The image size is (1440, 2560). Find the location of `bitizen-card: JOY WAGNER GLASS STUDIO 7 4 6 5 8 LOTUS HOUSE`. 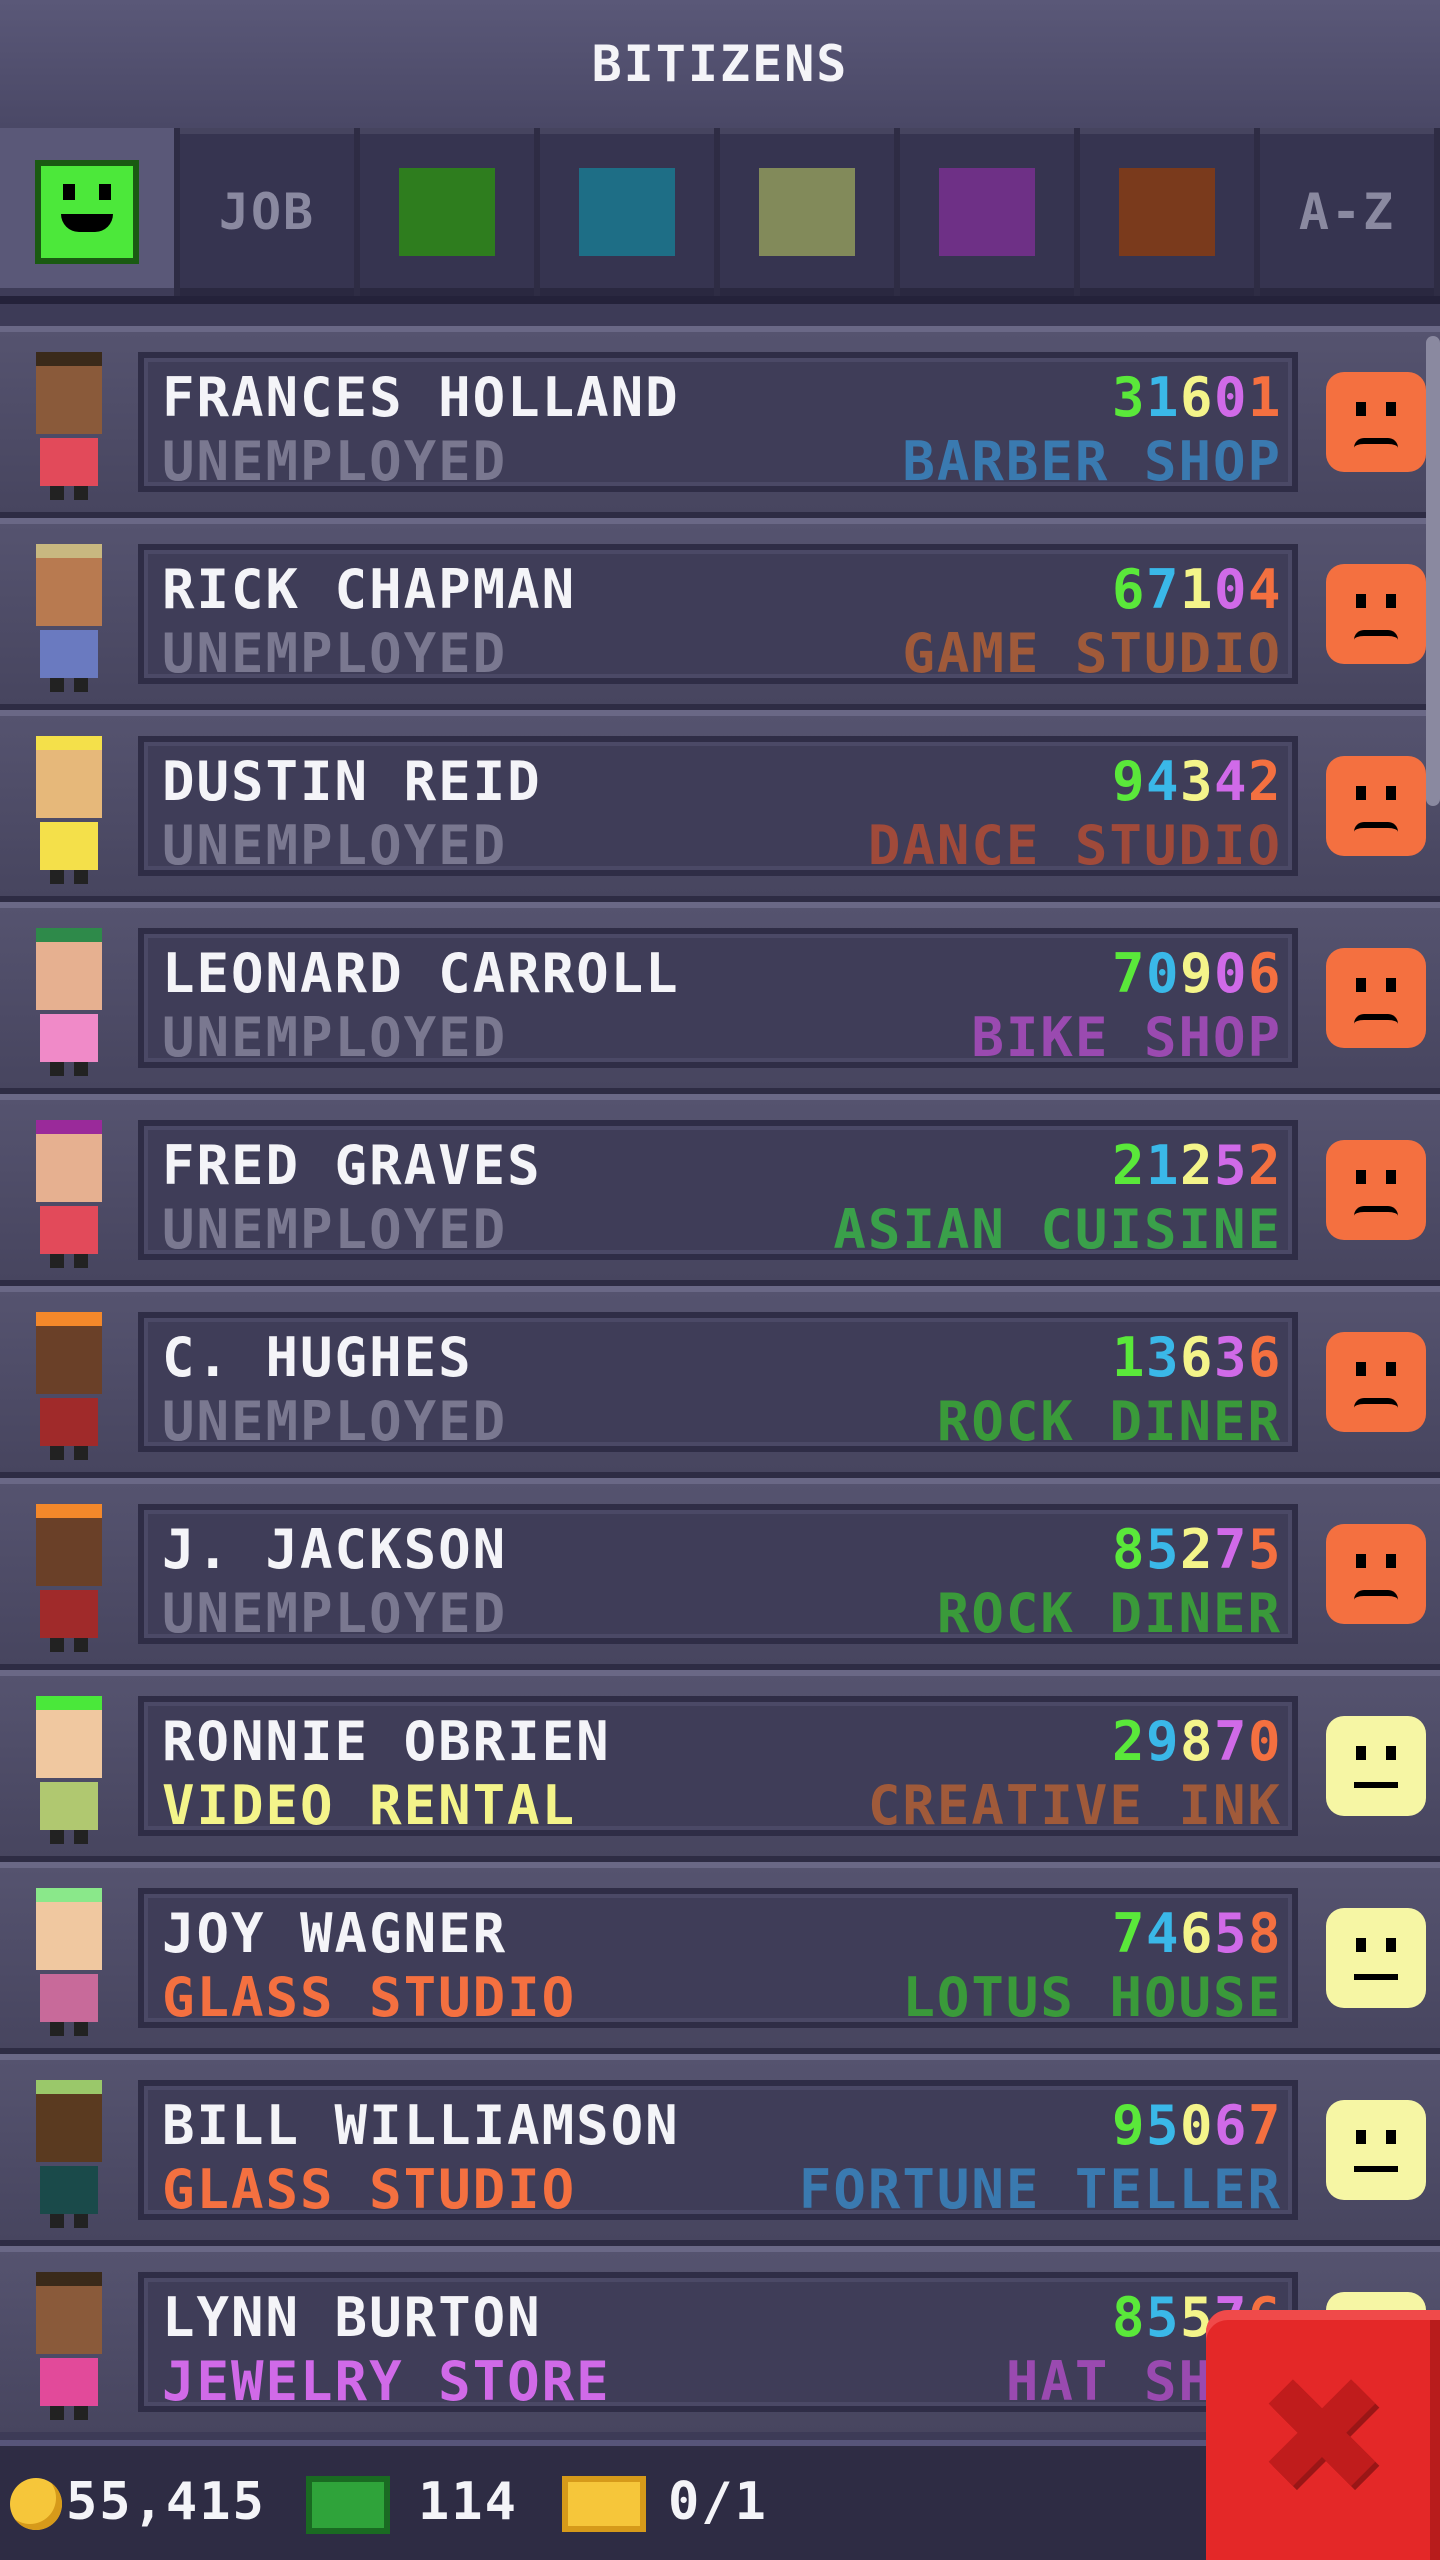

bitizen-card: JOY WAGNER GLASS STUDIO 7 4 6 5 8 LOTUS HOUSE is located at coordinates (718, 1958).